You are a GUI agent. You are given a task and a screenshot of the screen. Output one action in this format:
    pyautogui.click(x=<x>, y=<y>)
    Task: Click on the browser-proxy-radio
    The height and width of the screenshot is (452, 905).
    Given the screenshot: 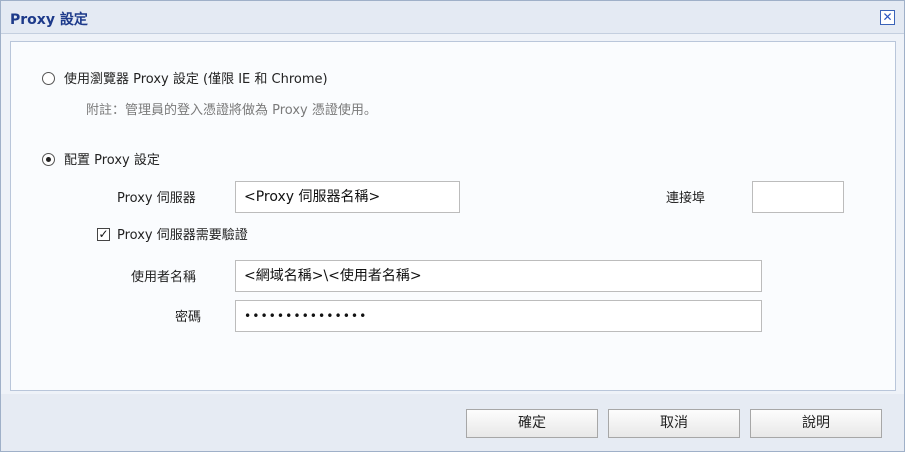 What is the action you would take?
    pyautogui.click(x=48, y=78)
    